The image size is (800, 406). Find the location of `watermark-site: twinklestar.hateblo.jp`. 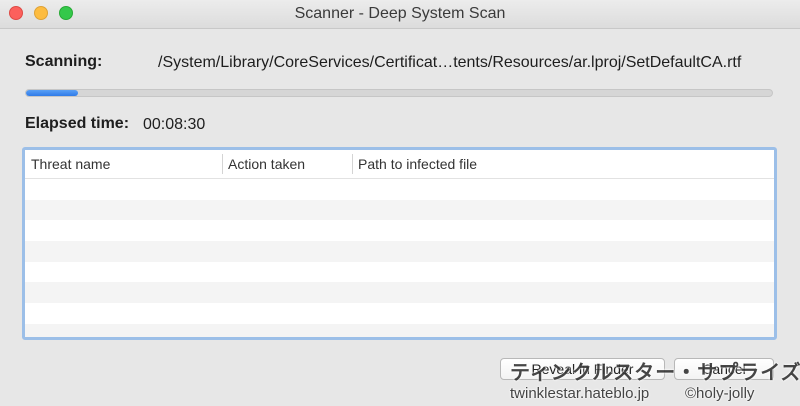

watermark-site: twinklestar.hateblo.jp is located at coordinates (580, 393).